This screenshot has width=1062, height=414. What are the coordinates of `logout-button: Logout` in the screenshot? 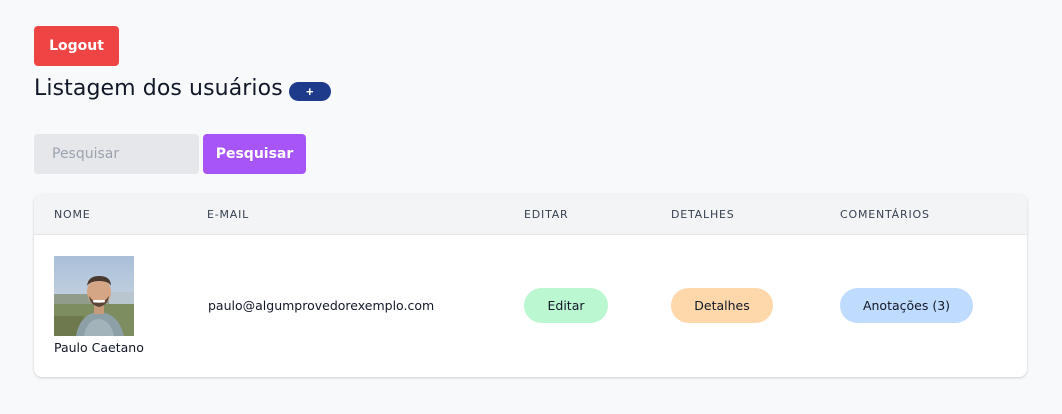 It's located at (76, 46).